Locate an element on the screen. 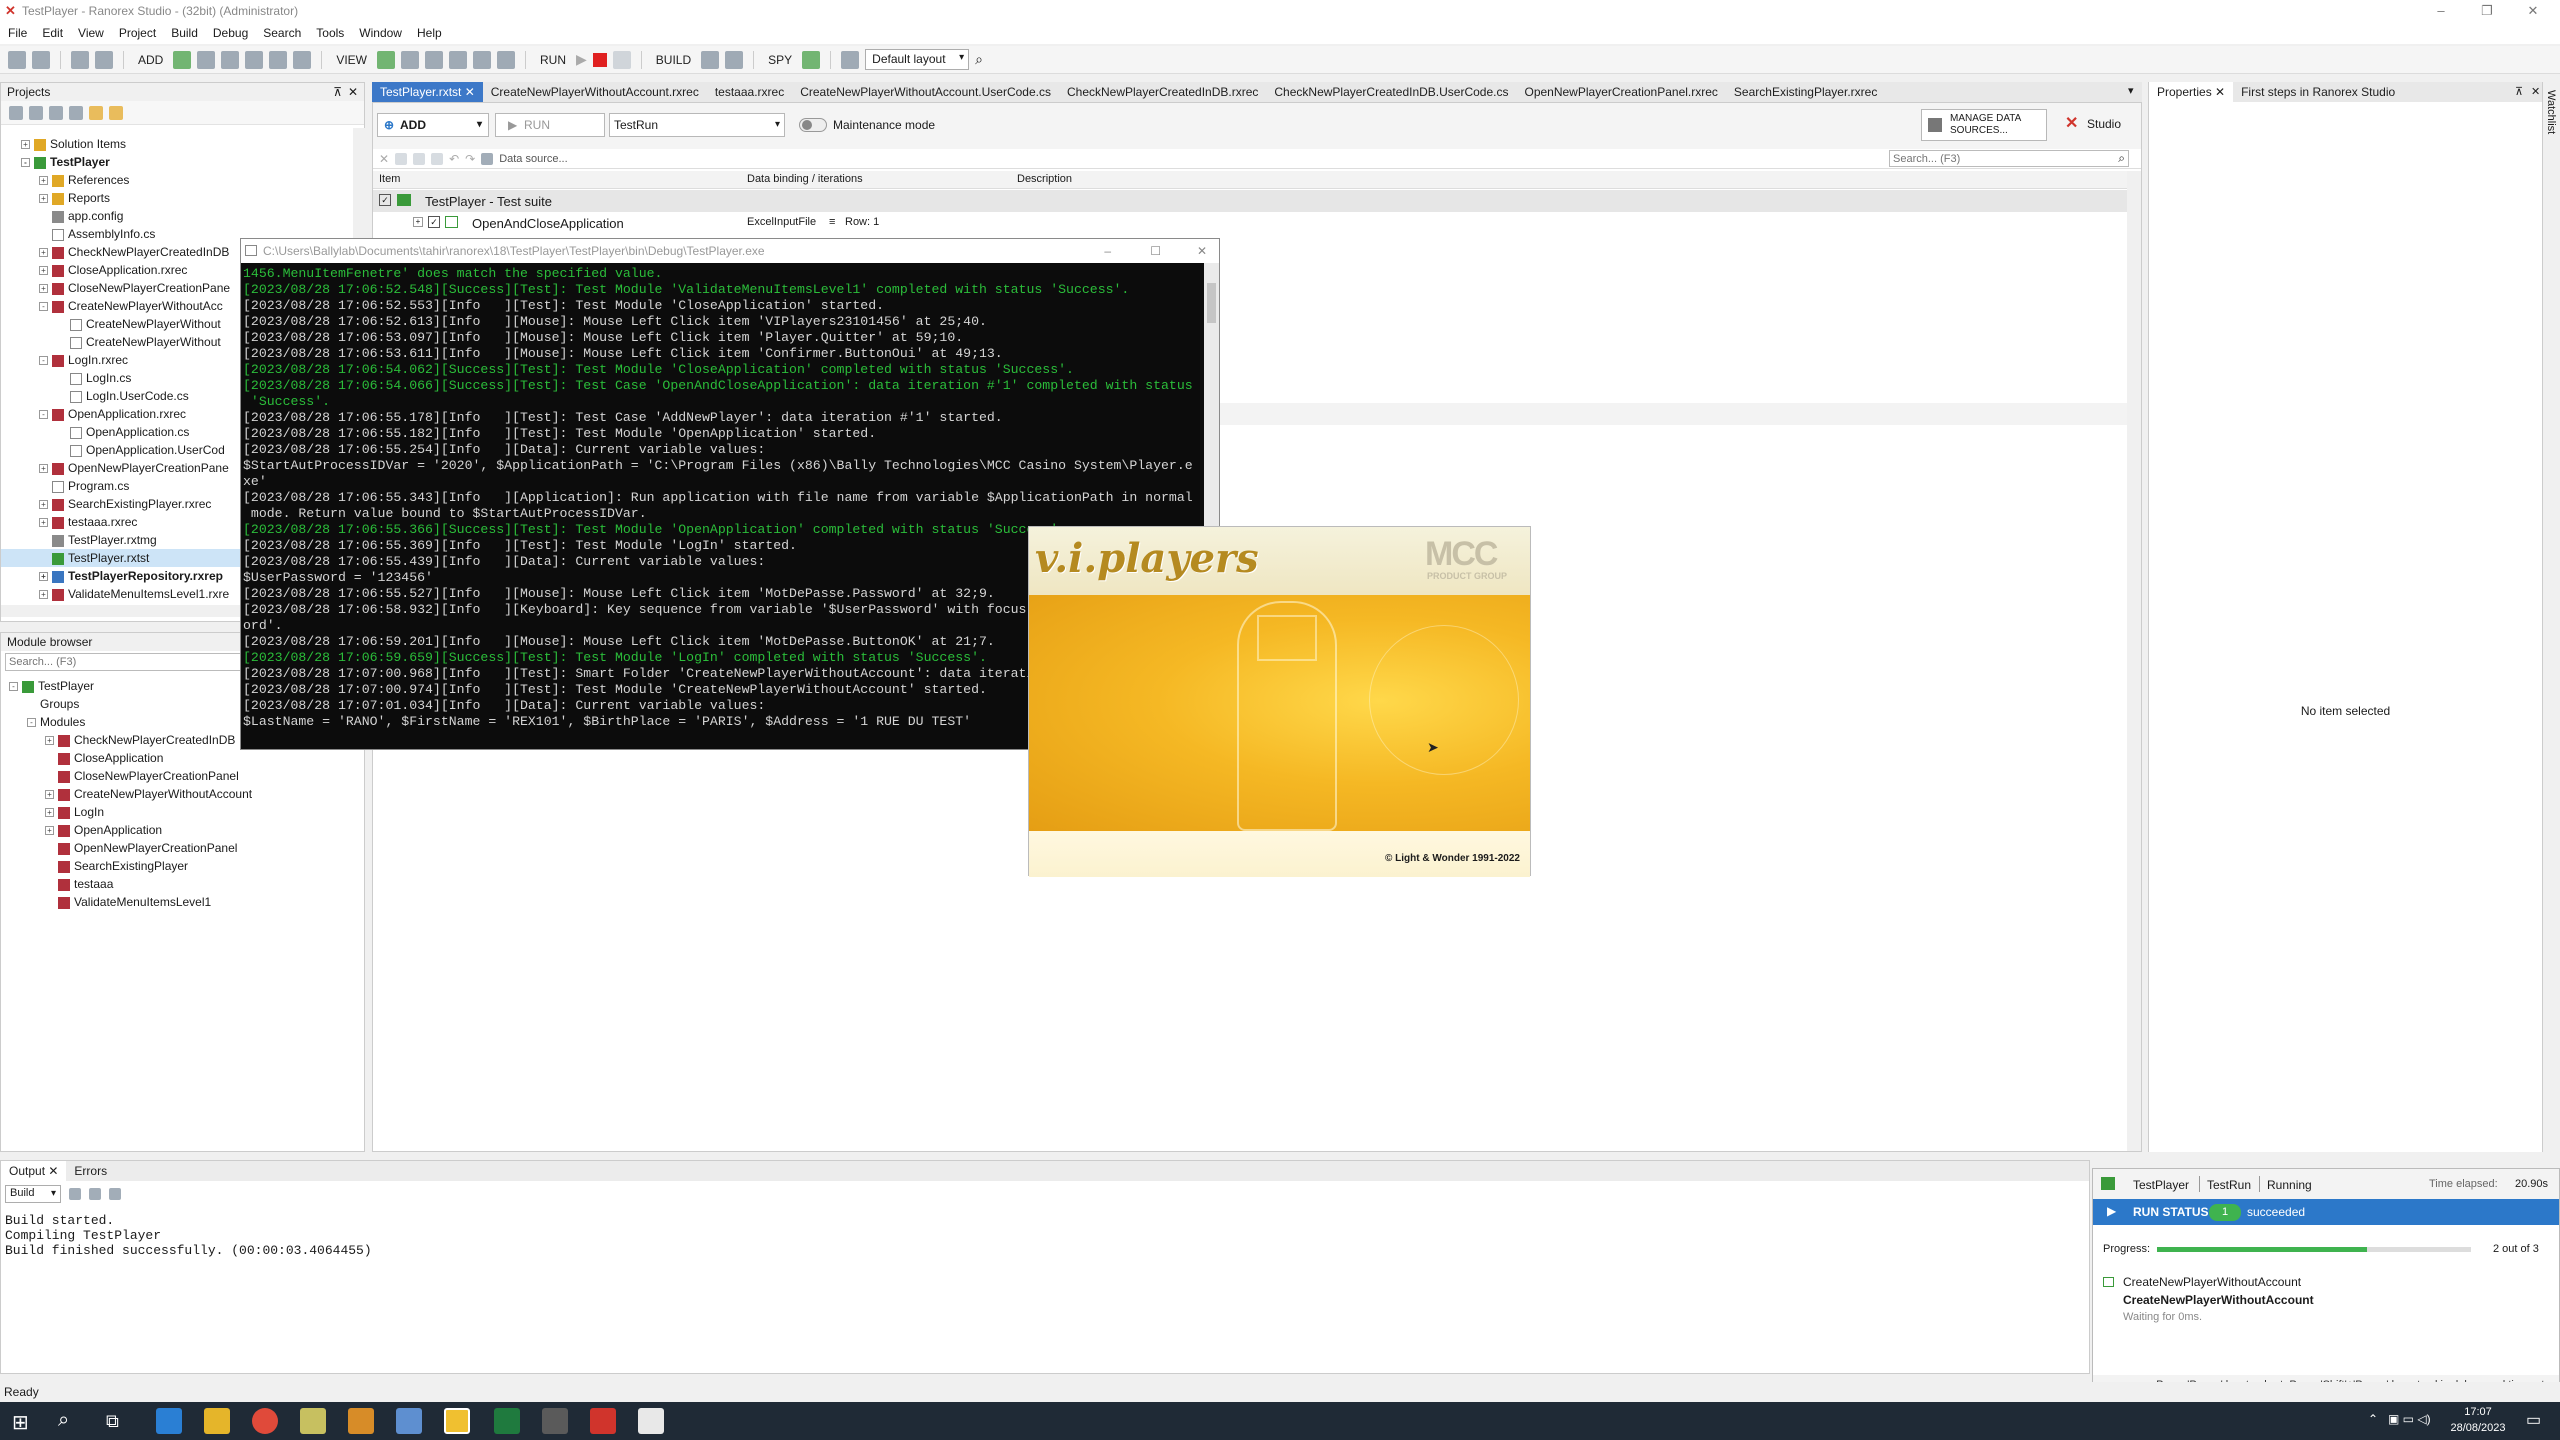 The height and width of the screenshot is (1440, 2560). menu-search: Search is located at coordinates (282, 33).